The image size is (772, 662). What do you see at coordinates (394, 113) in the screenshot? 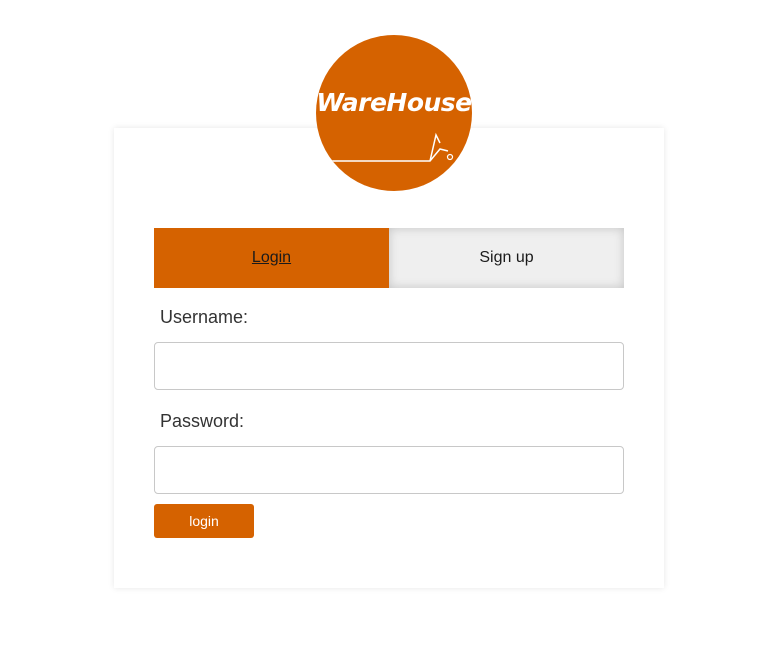
I see `warehouse-logo: WareHouse` at bounding box center [394, 113].